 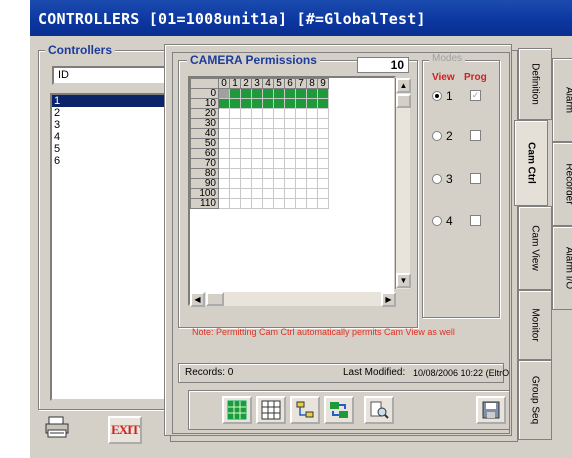 What do you see at coordinates (204, 163) in the screenshot?
I see `grid-row-header: 70` at bounding box center [204, 163].